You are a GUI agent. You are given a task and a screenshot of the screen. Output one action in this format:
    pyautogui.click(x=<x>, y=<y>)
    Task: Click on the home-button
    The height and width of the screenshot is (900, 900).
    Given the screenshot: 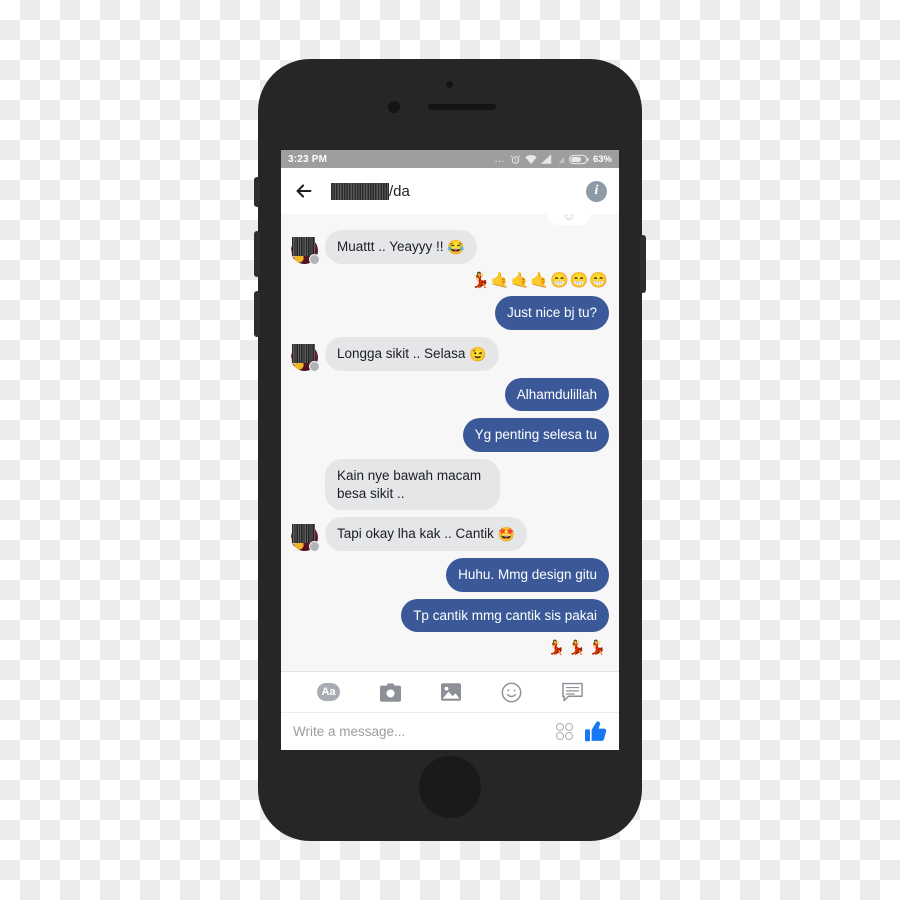 What is the action you would take?
    pyautogui.click(x=450, y=787)
    